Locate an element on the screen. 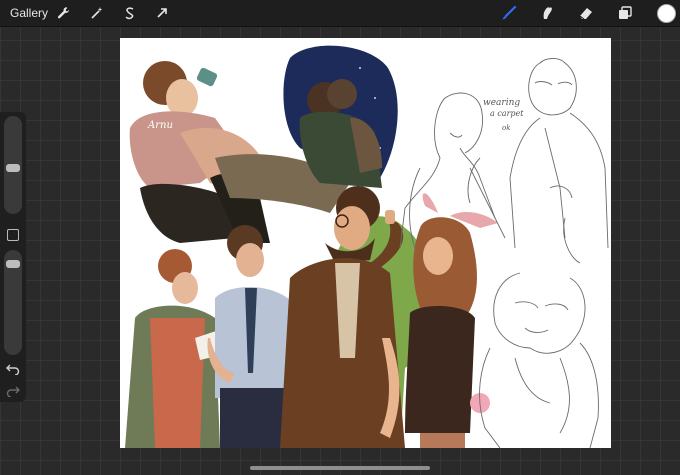  left-sidebar is located at coordinates (13, 257).